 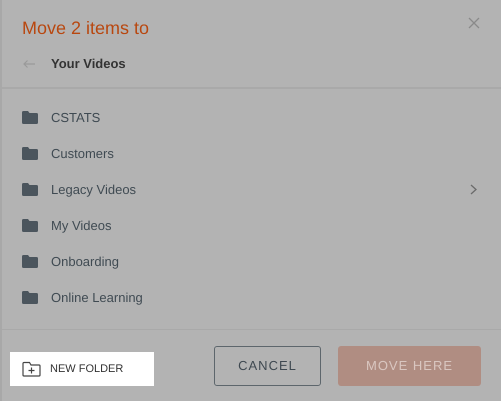 What do you see at coordinates (88, 63) in the screenshot?
I see `breadcrumb-location: Your Videos` at bounding box center [88, 63].